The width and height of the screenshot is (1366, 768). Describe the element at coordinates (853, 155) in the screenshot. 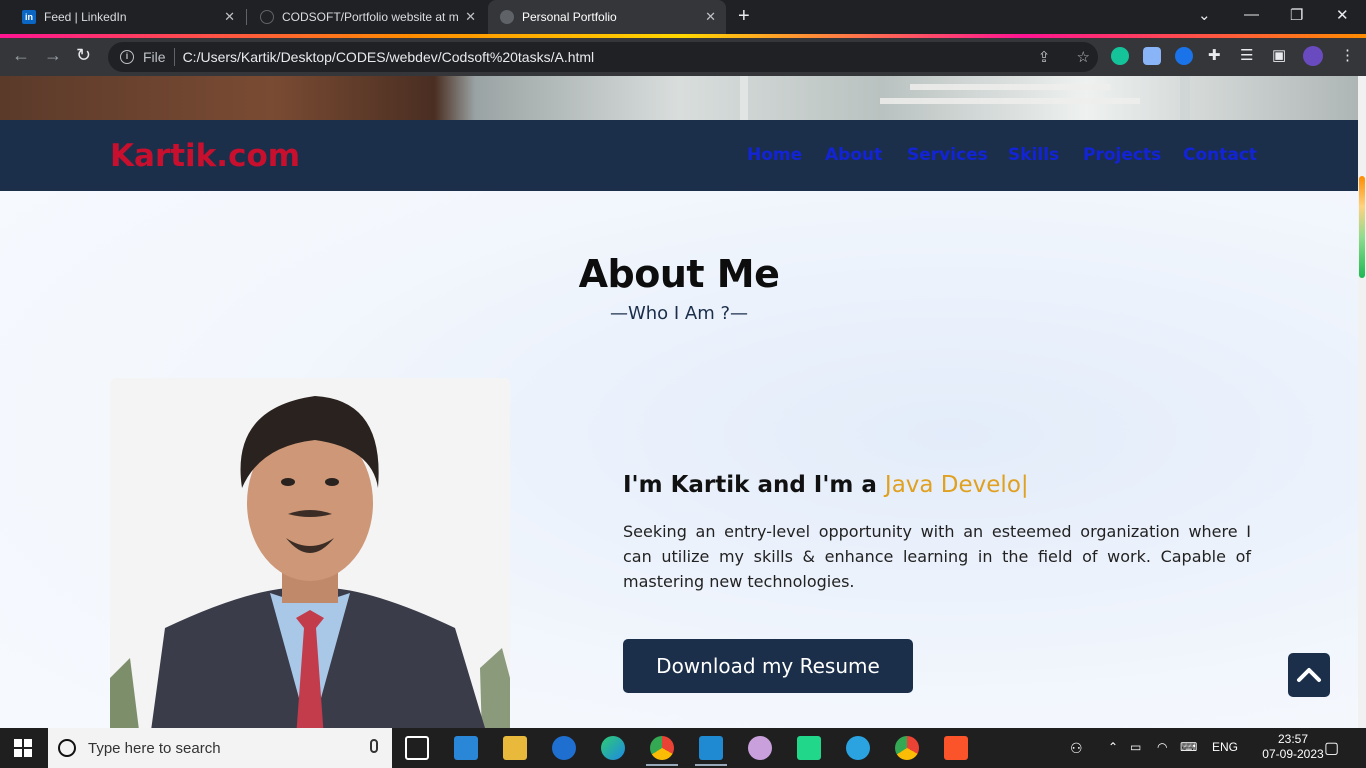

I see `nav-about: About` at that location.